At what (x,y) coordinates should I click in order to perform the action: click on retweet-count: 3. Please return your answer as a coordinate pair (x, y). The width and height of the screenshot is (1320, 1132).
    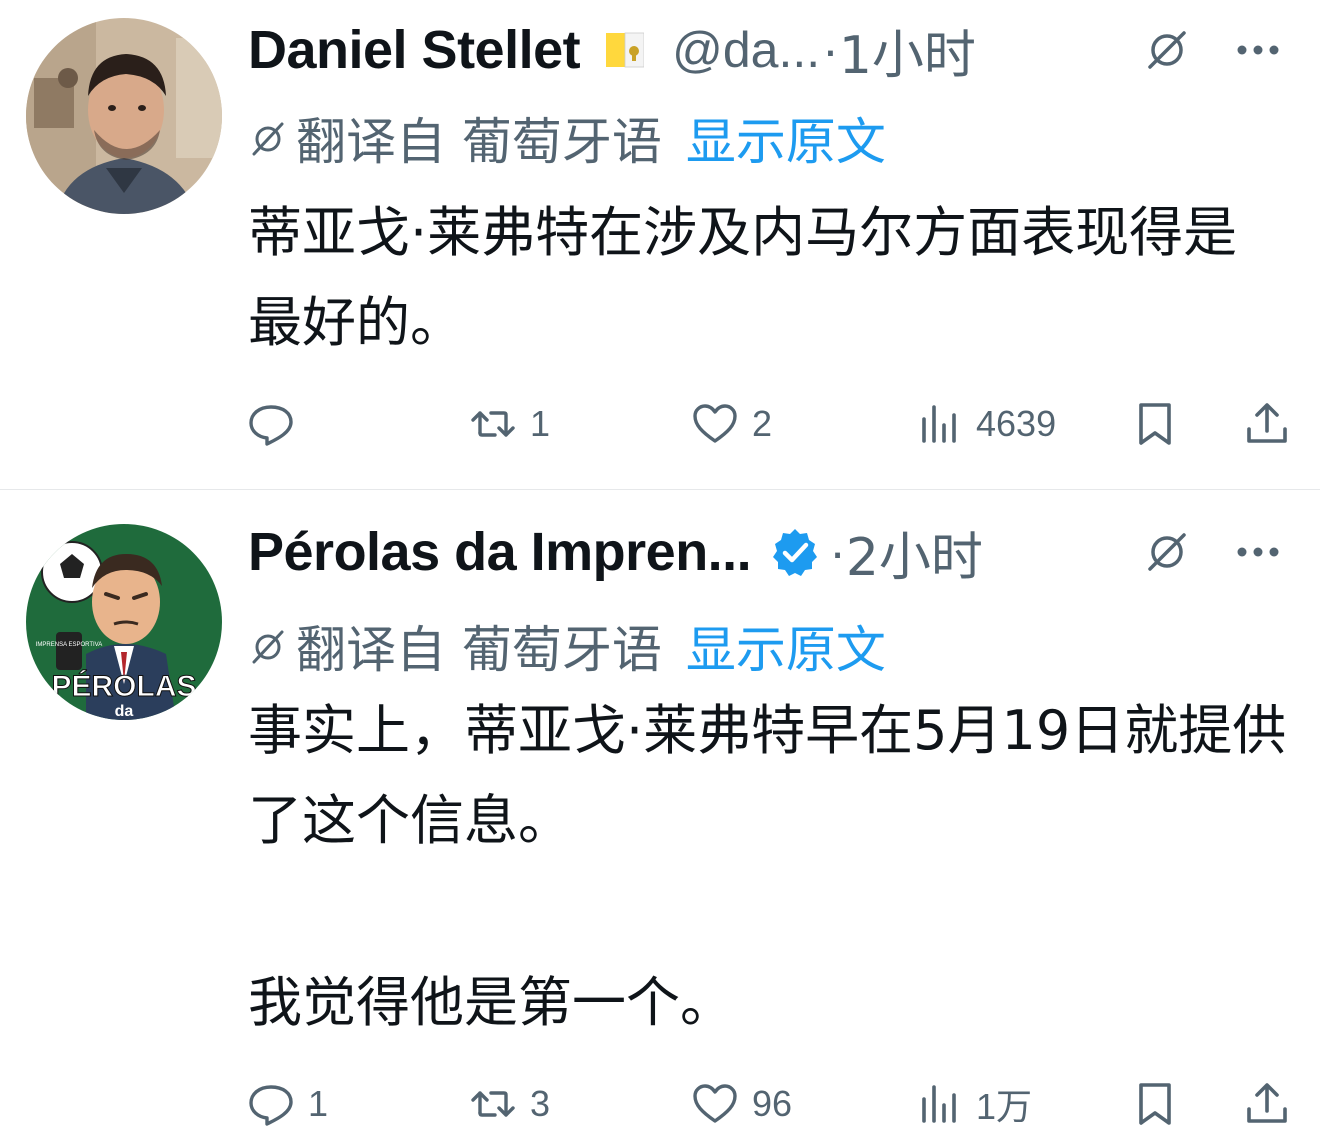
    Looking at the image, I should click on (540, 1103).